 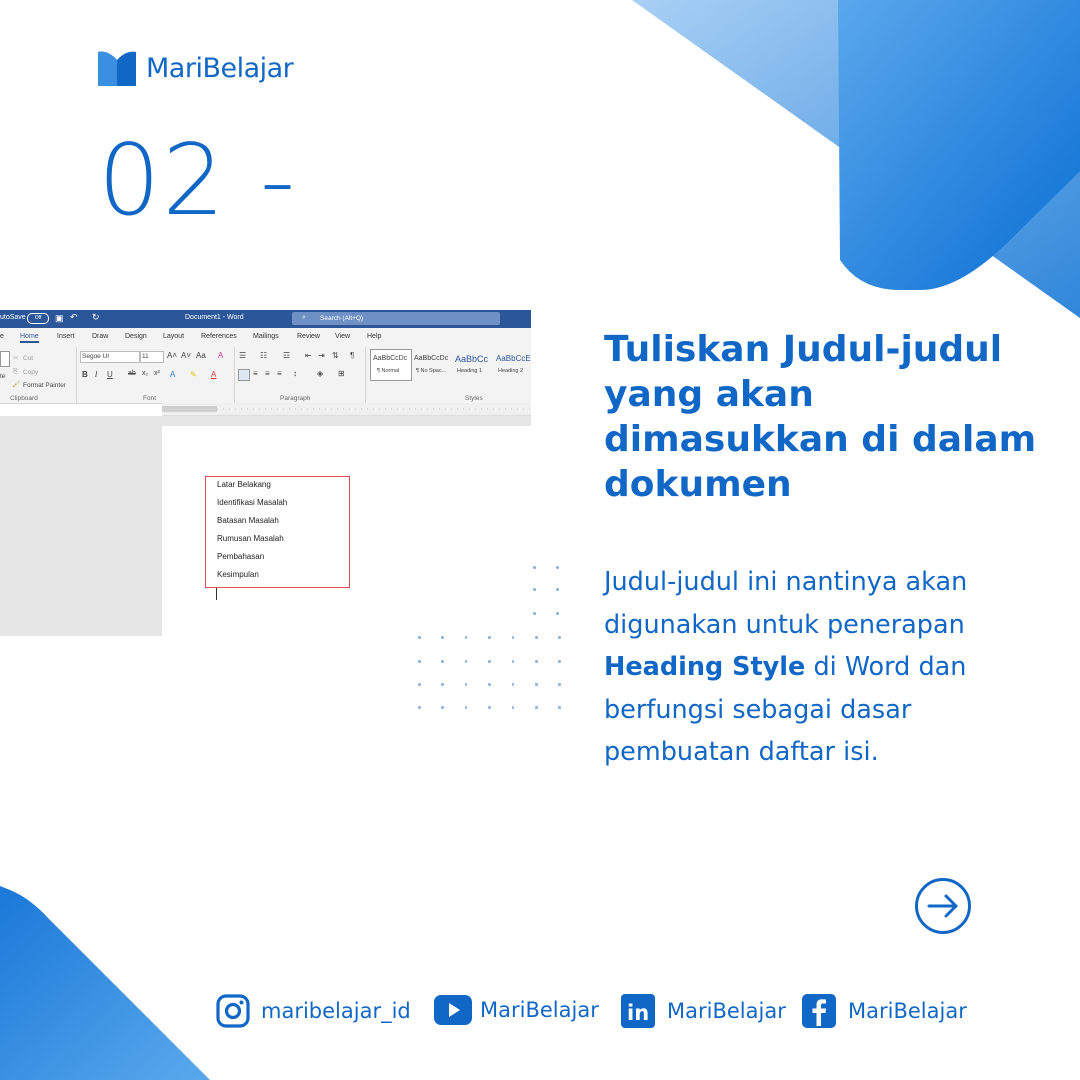 What do you see at coordinates (29, 338) in the screenshot?
I see `tab-home: Home` at bounding box center [29, 338].